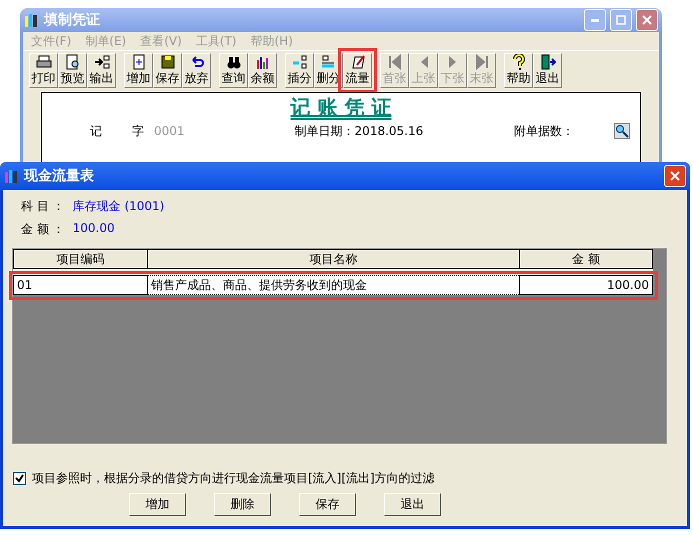 This screenshot has height=535, width=693. What do you see at coordinates (242, 504) in the screenshot?
I see `dialog-button: 删除` at bounding box center [242, 504].